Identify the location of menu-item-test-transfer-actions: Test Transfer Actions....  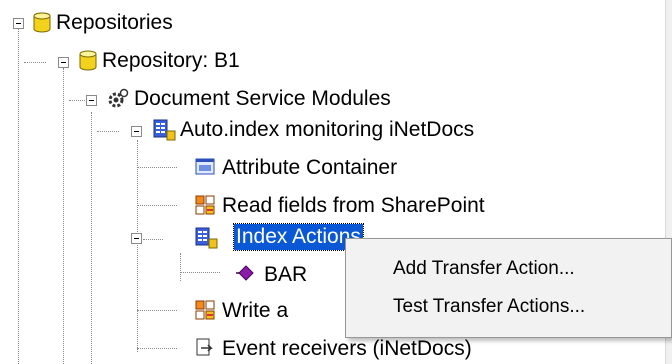
(508, 307).